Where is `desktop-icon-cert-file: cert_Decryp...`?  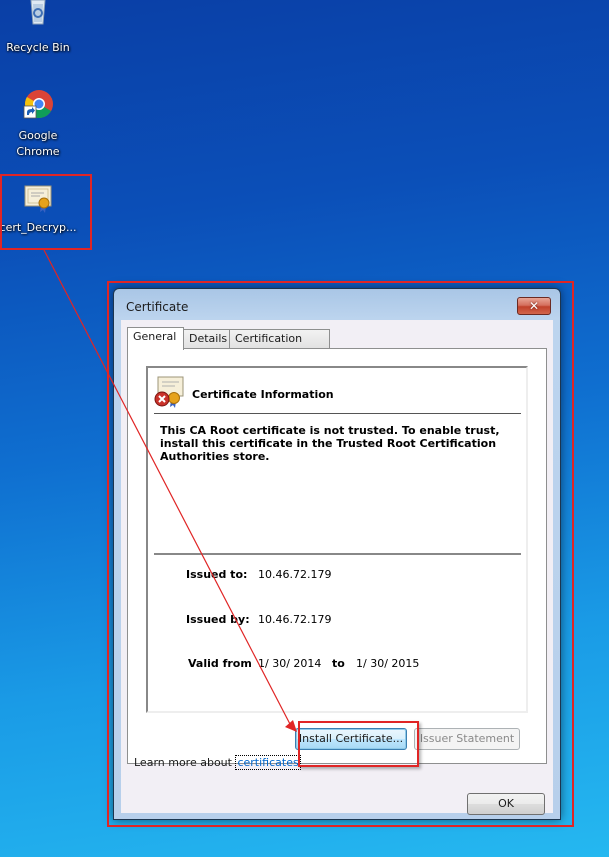
desktop-icon-cert-file: cert_Decryp... is located at coordinates (39, 209).